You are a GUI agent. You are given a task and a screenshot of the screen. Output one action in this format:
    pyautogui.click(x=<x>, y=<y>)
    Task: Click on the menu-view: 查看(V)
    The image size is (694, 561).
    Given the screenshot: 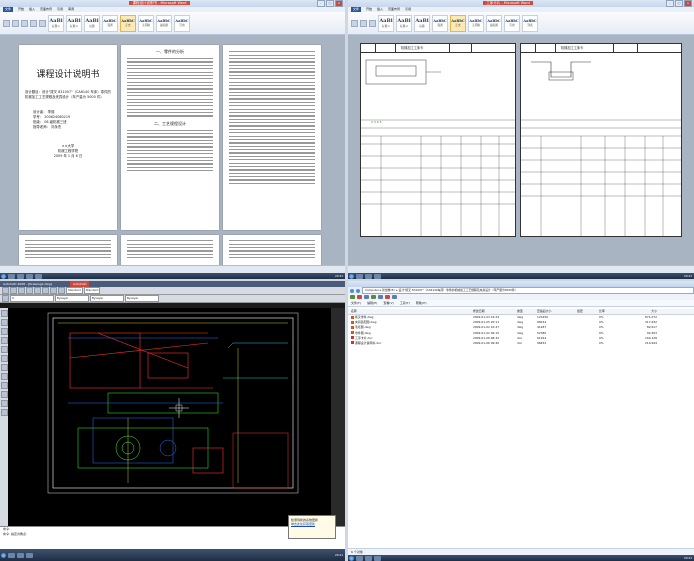 What is the action you would take?
    pyautogui.click(x=388, y=303)
    